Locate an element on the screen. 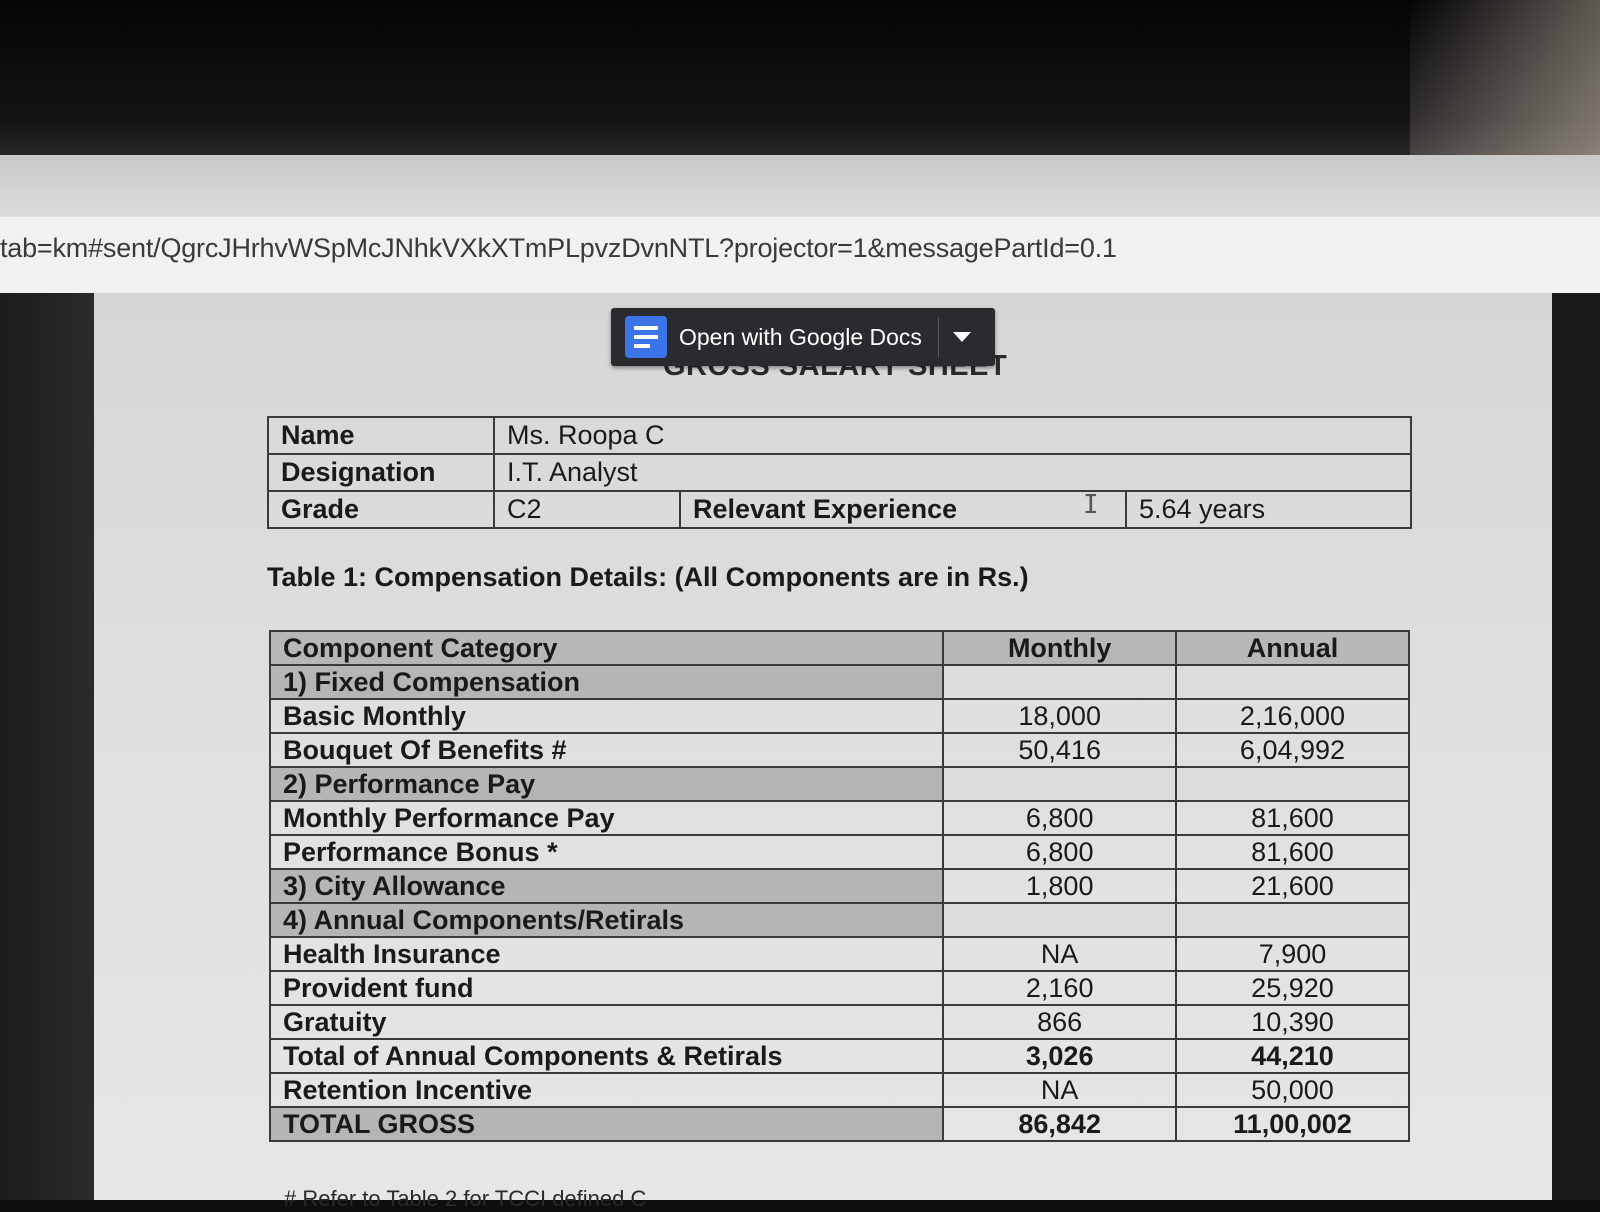 Image resolution: width=1600 pixels, height=1212 pixels. row-category: Health Insurance is located at coordinates (606, 954).